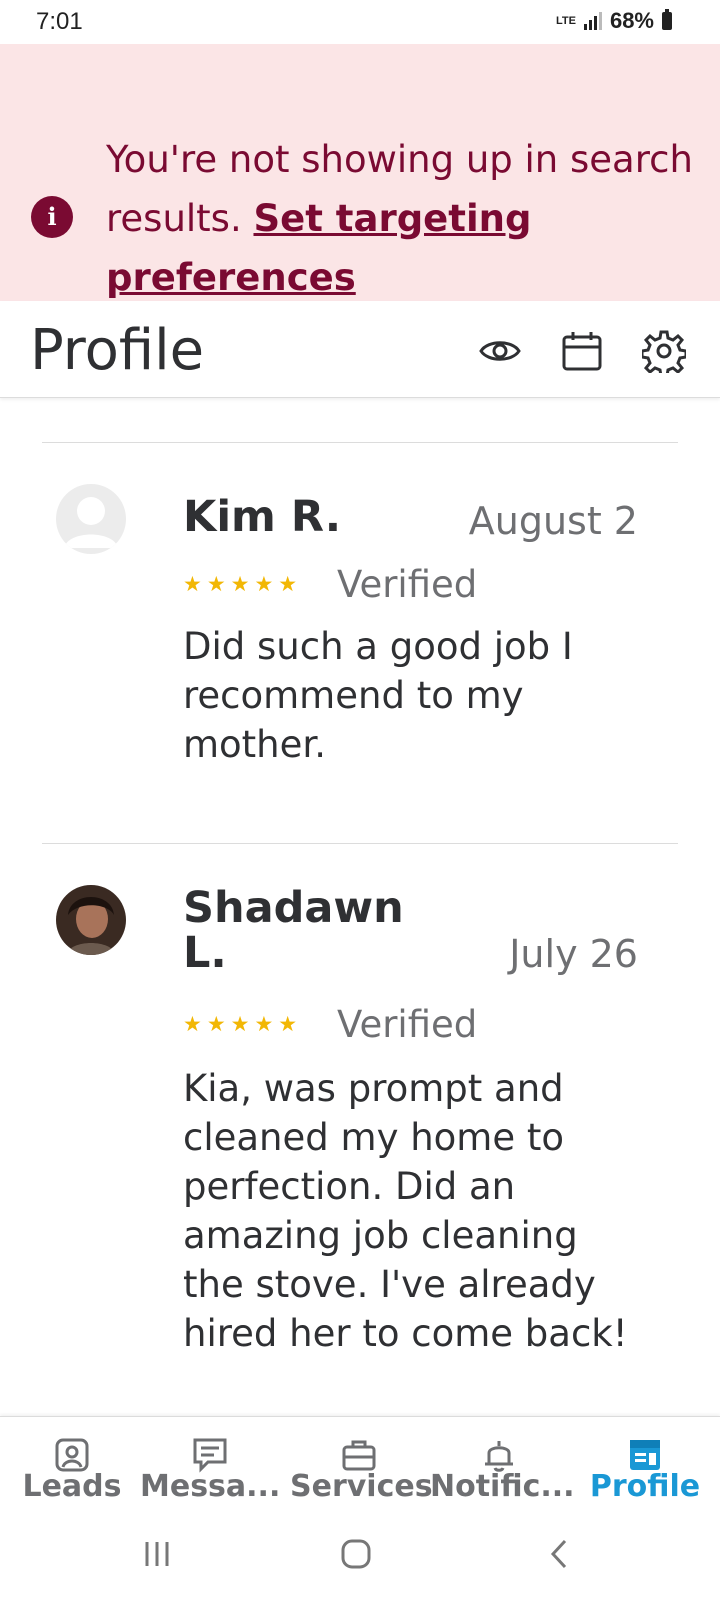 The width and height of the screenshot is (720, 1600). What do you see at coordinates (360, 349) in the screenshot?
I see `profile-header: Profile` at bounding box center [360, 349].